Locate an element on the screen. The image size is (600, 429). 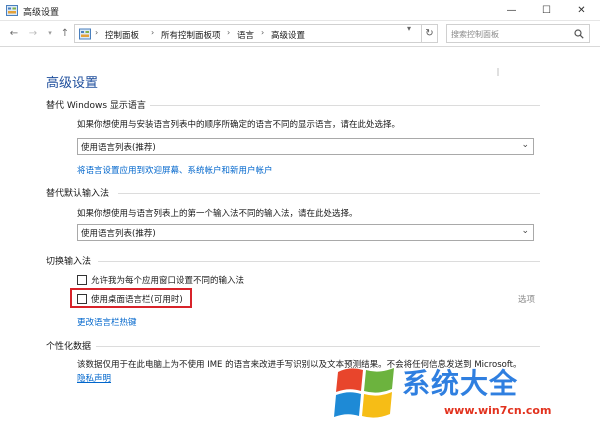
input-method-heading: 替代默认输入法 is located at coordinates (78, 194).